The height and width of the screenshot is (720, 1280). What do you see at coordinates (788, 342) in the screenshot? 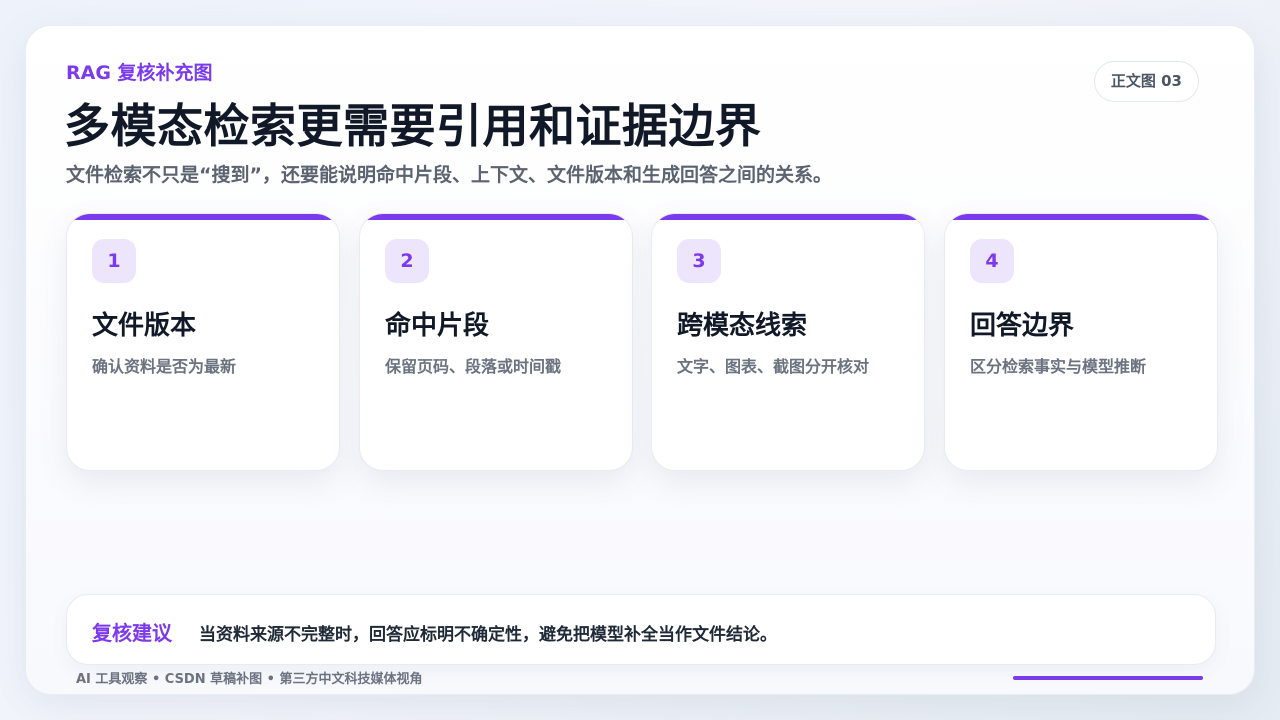
I see `card-cross-modal-clues: 3 跨模态线索 文字、图表、截图分开核对` at bounding box center [788, 342].